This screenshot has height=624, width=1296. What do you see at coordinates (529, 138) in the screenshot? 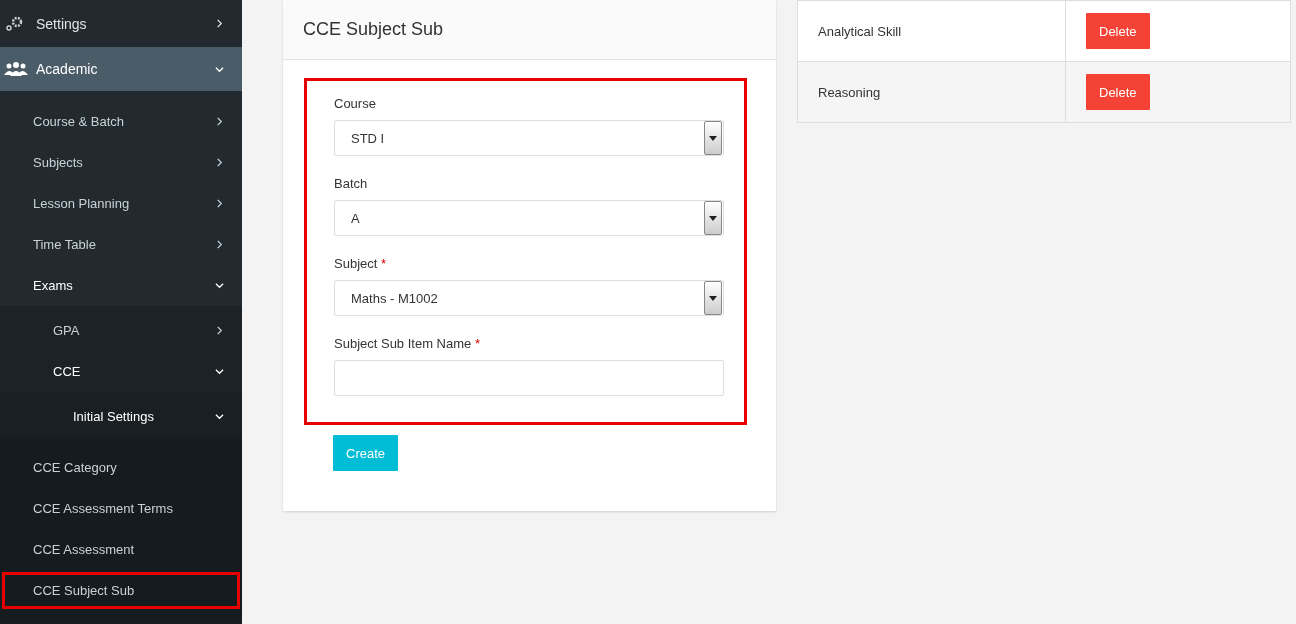
I see `select-field: STD I` at bounding box center [529, 138].